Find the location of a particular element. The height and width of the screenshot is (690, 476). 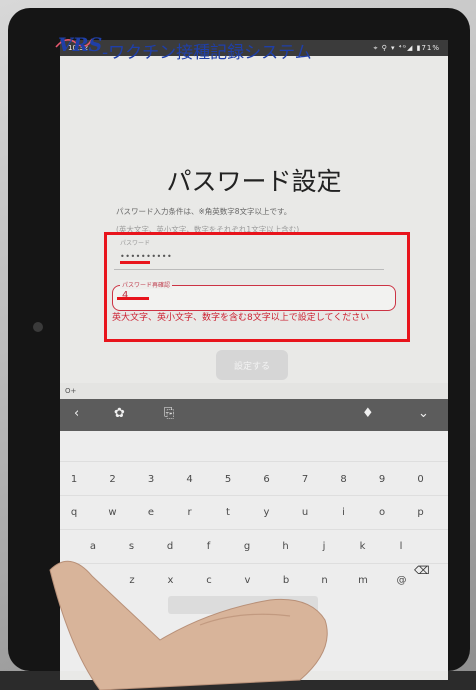

key-k: k is located at coordinates (363, 547).